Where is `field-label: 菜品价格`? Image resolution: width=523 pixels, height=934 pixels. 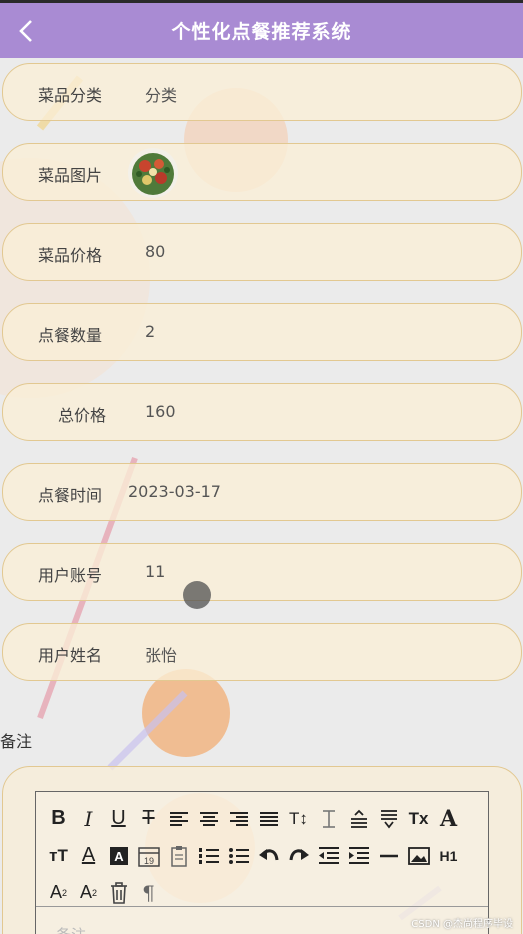 field-label: 菜品价格 is located at coordinates (70, 255).